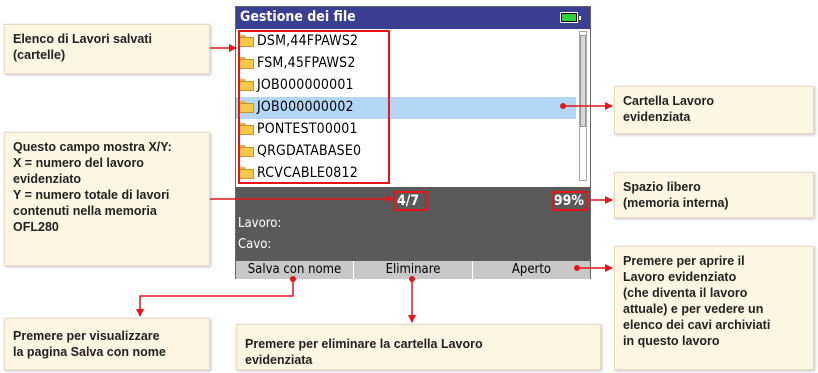 The image size is (818, 373). What do you see at coordinates (714, 110) in the screenshot?
I see `callout-highlighted-folder: Cartella Lavoro evidenziata` at bounding box center [714, 110].